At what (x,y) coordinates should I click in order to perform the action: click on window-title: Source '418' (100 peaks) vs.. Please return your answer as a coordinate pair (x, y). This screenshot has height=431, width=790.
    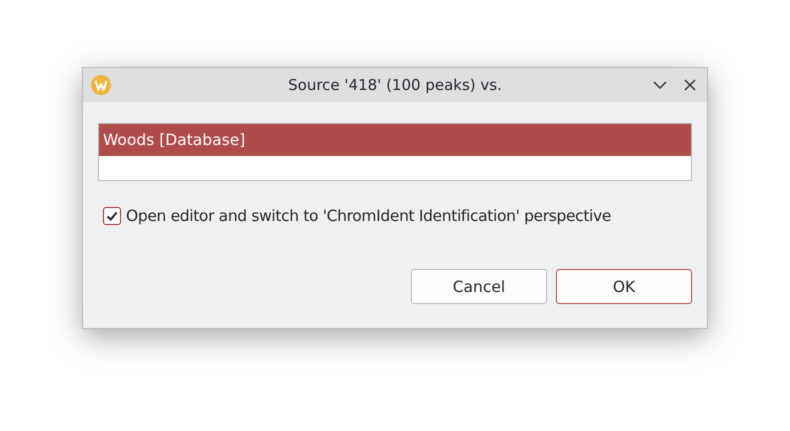
    Looking at the image, I should click on (395, 85).